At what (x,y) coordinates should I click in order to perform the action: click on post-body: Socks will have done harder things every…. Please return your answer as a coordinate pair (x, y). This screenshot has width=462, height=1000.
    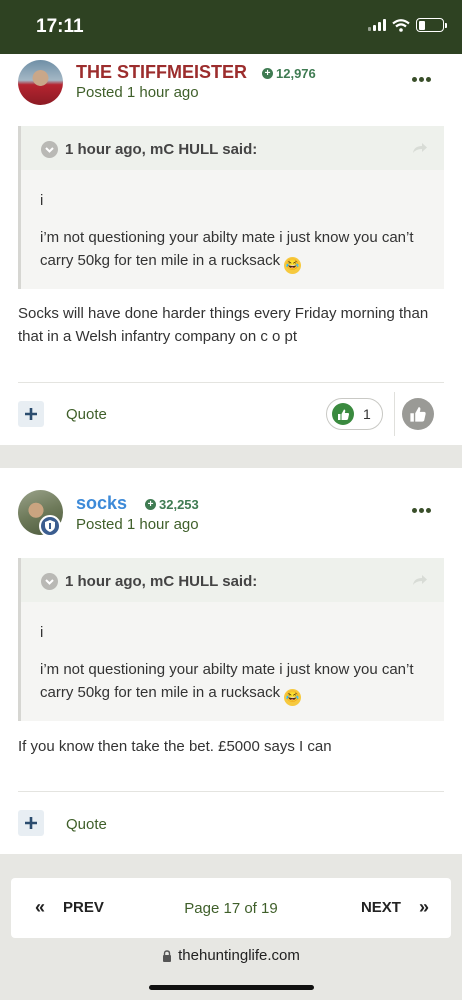
    Looking at the image, I should click on (223, 325).